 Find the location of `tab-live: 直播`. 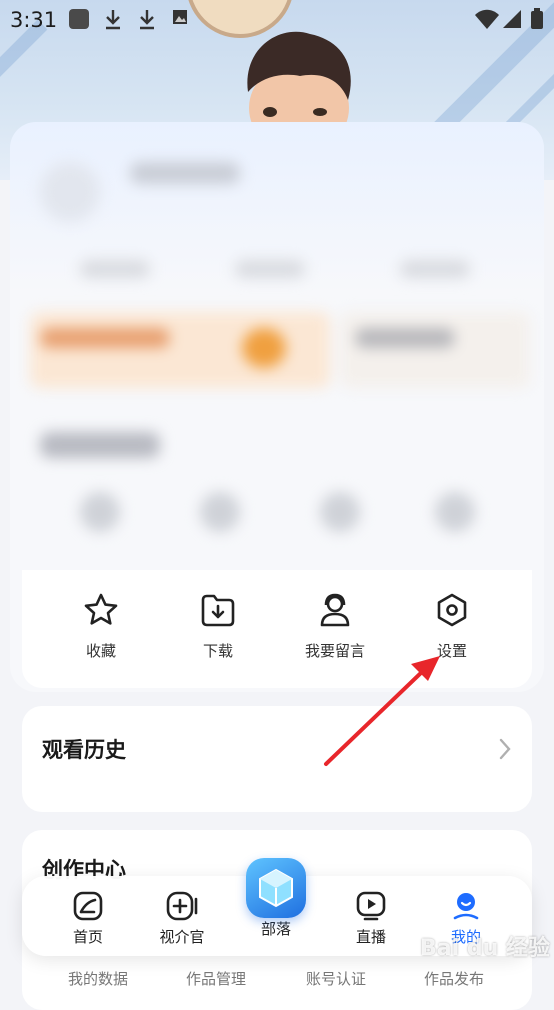

tab-live: 直播 is located at coordinates (371, 918).